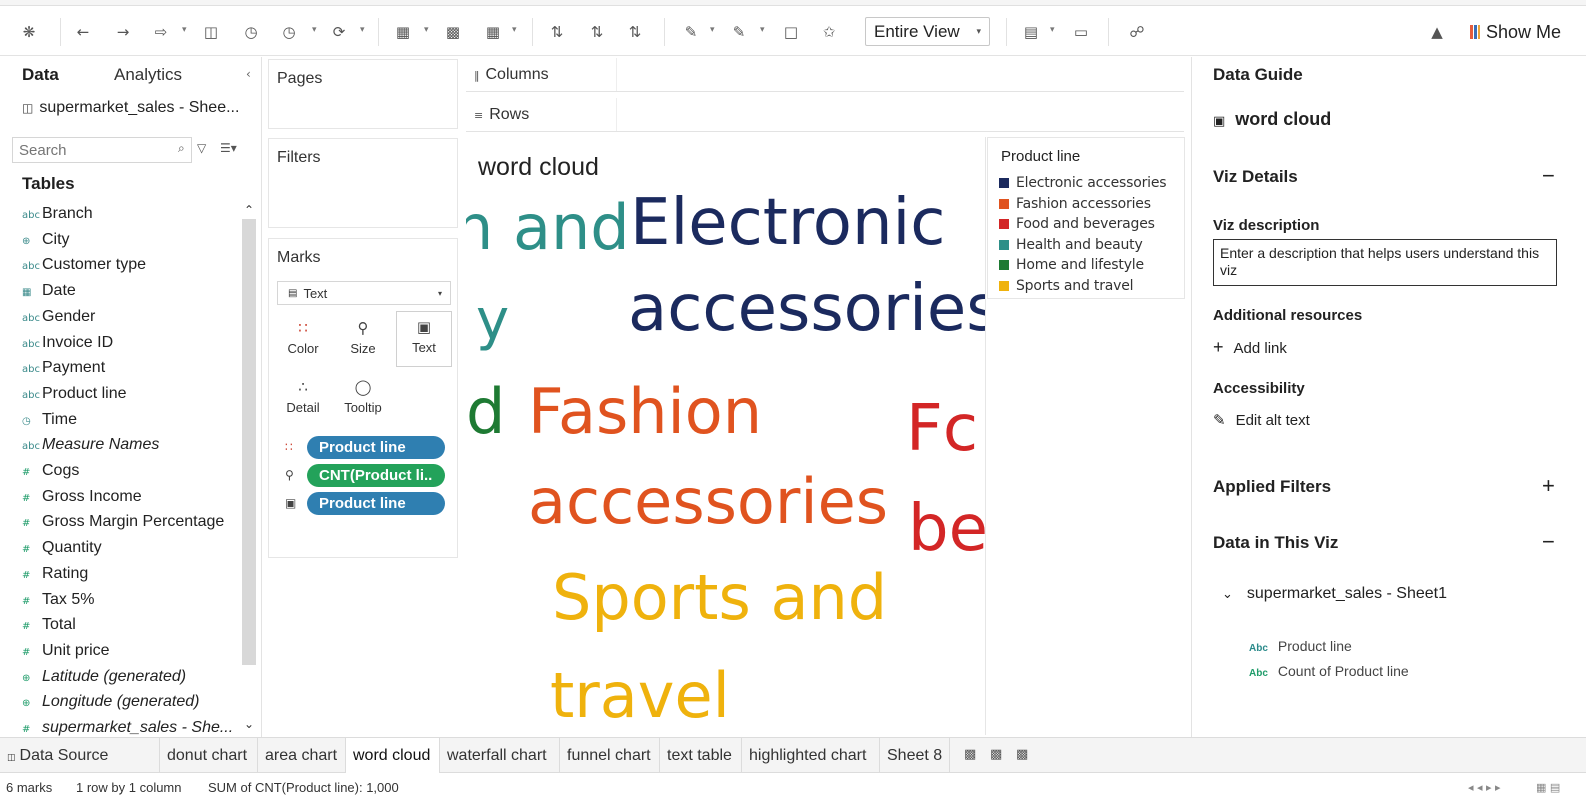  Describe the element at coordinates (485, 412) in the screenshot. I see `word-home-lifestyle: d` at that location.